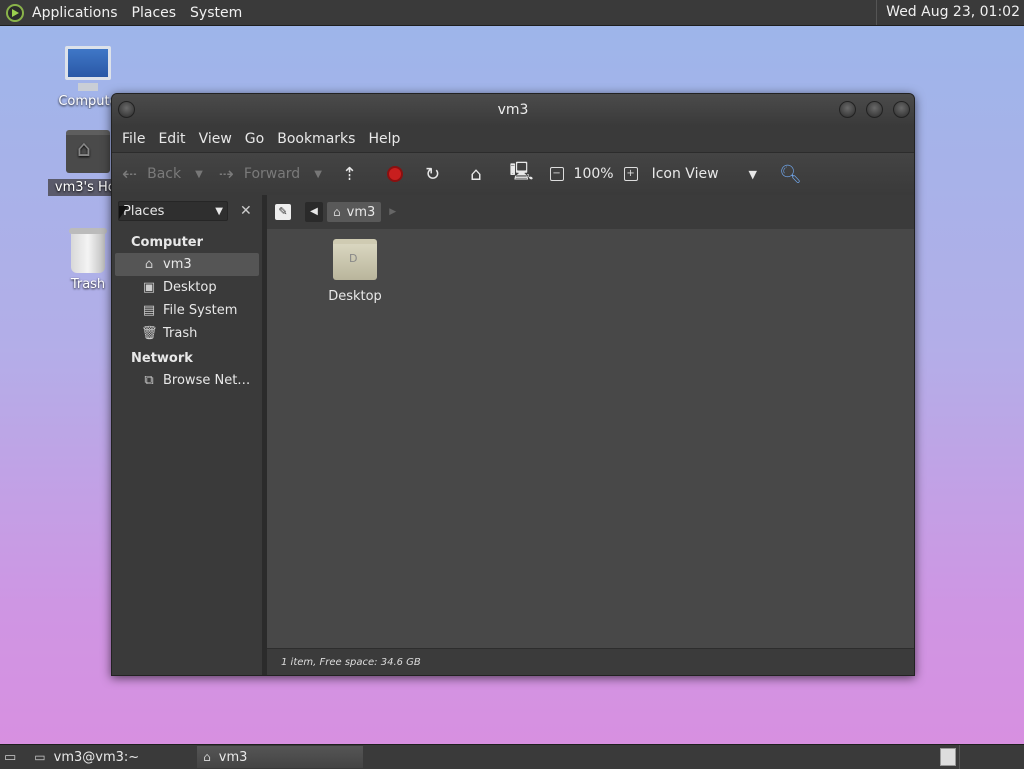 This screenshot has width=1024, height=769. I want to click on view-mode-select: Icon View ▼, so click(704, 174).